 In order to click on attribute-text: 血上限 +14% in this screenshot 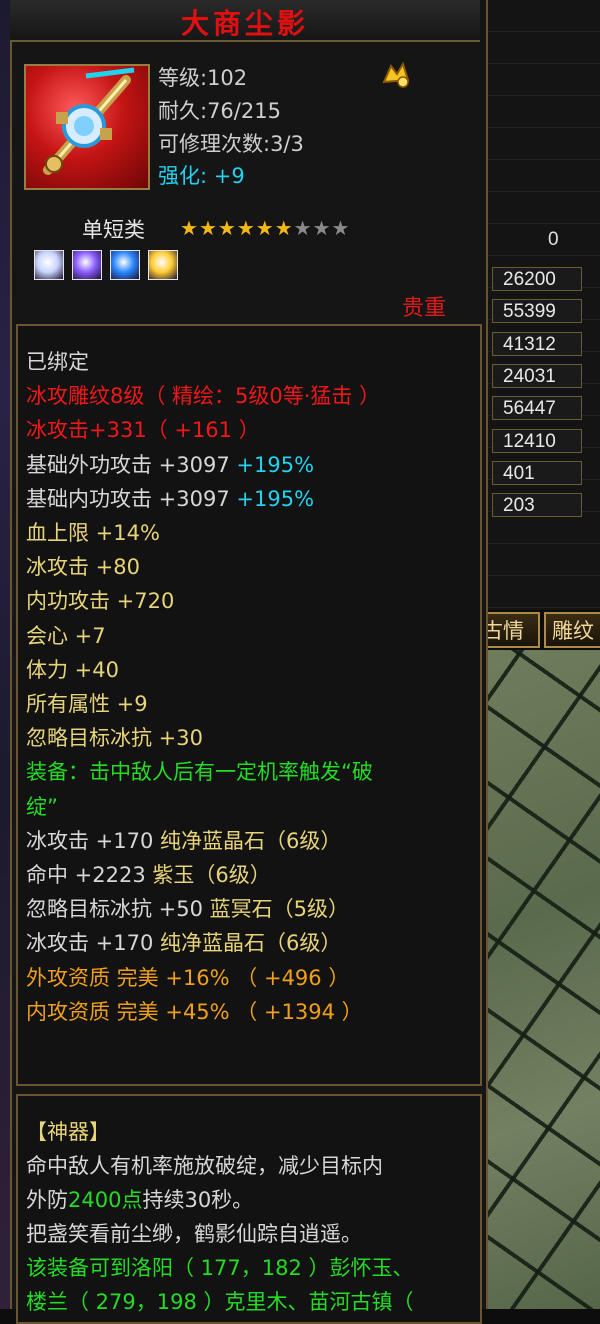, I will do `click(93, 533)`.